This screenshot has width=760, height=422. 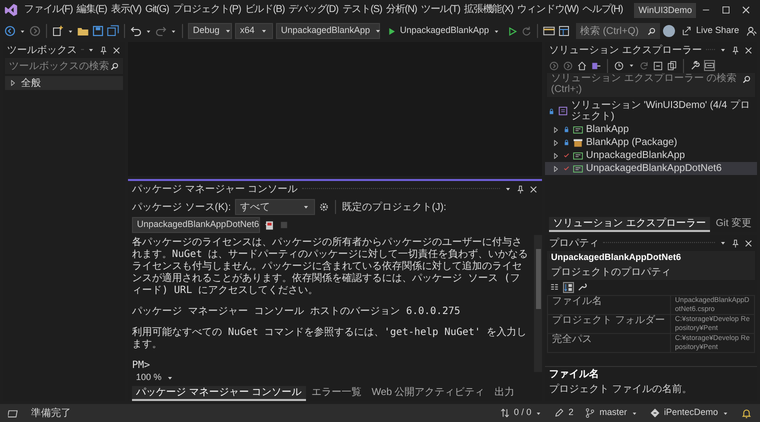 I want to click on tree-item: UnpackagedBlankAppDotNet6, so click(x=651, y=168).